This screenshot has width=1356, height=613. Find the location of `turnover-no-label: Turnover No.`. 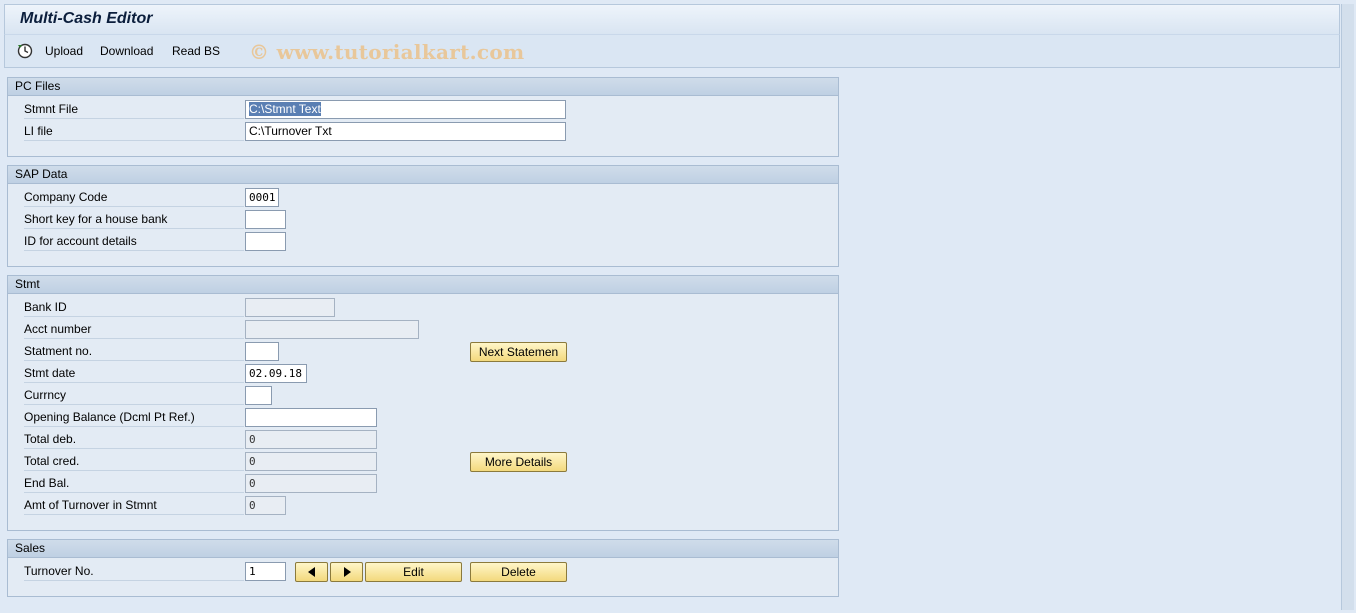

turnover-no-label: Turnover No. is located at coordinates (134, 571).